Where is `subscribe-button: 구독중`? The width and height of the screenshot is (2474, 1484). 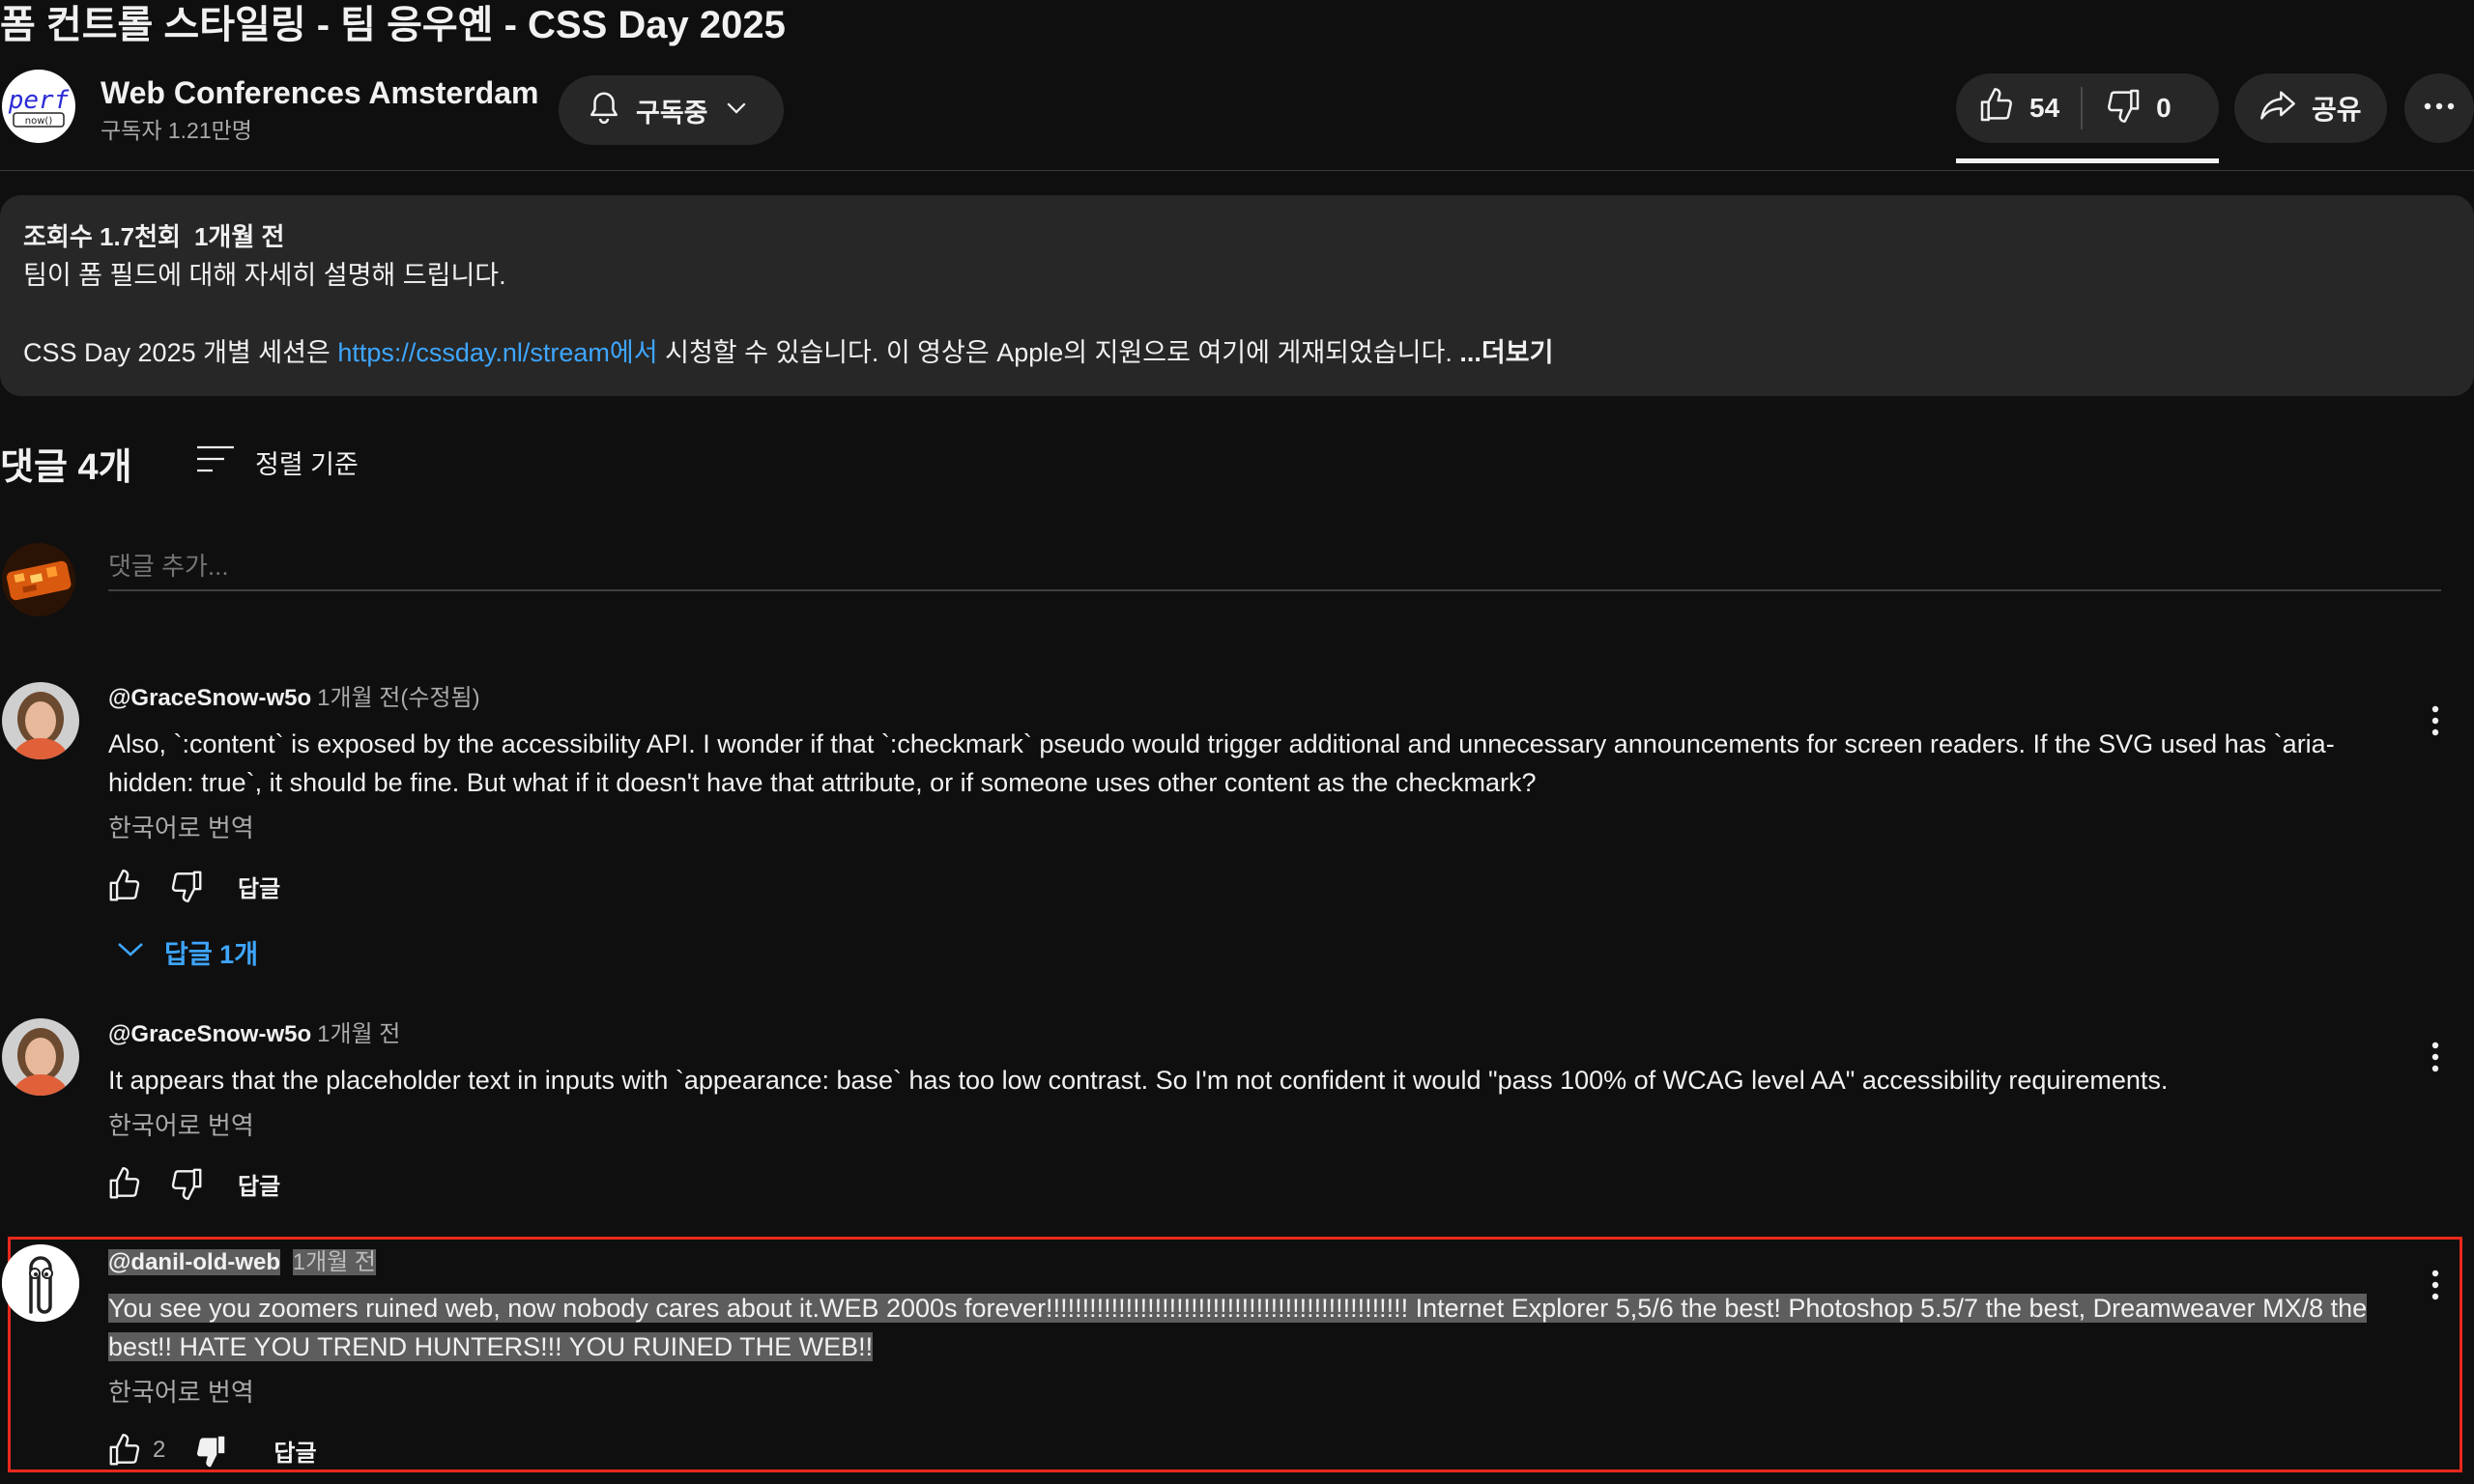
subscribe-button: 구독중 is located at coordinates (672, 110).